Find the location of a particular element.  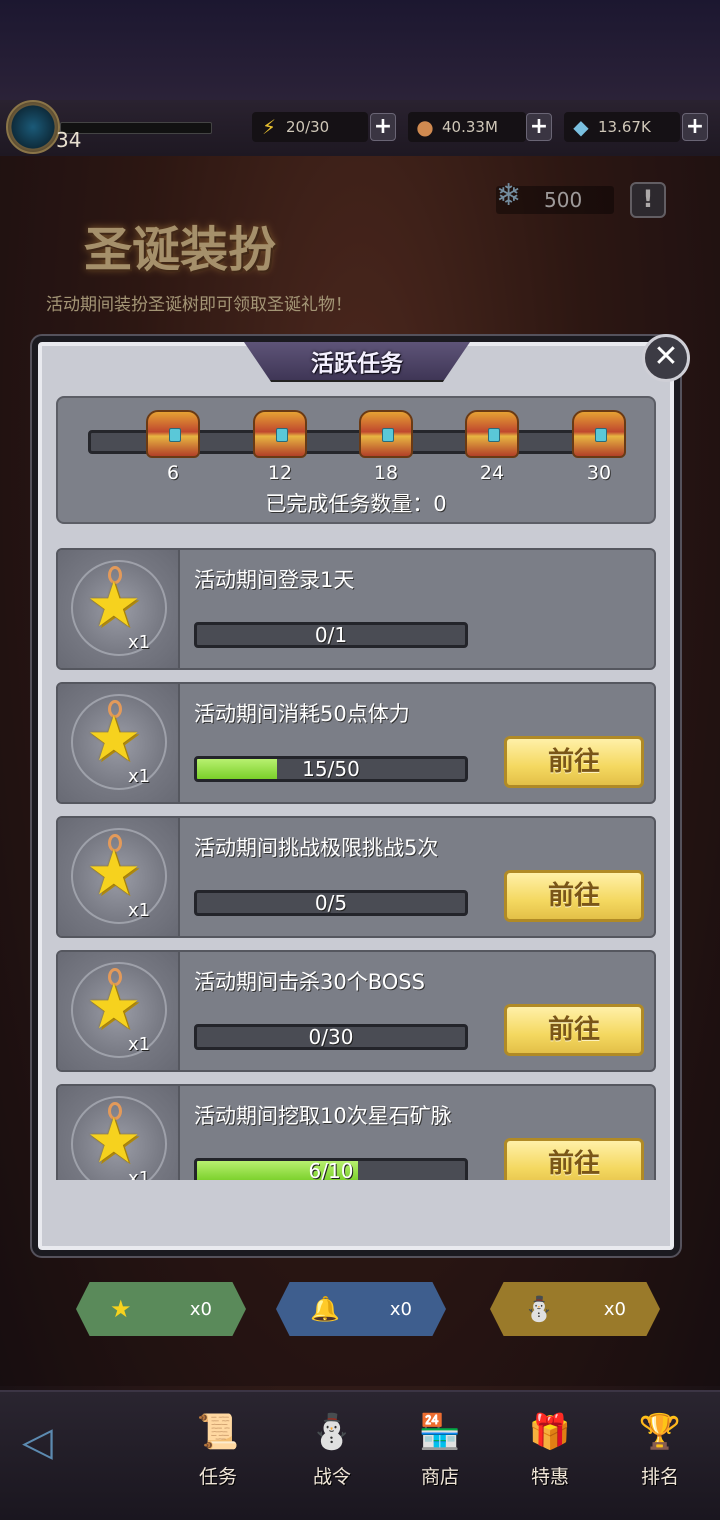

nav-label: 战令 is located at coordinates (331, 1477).